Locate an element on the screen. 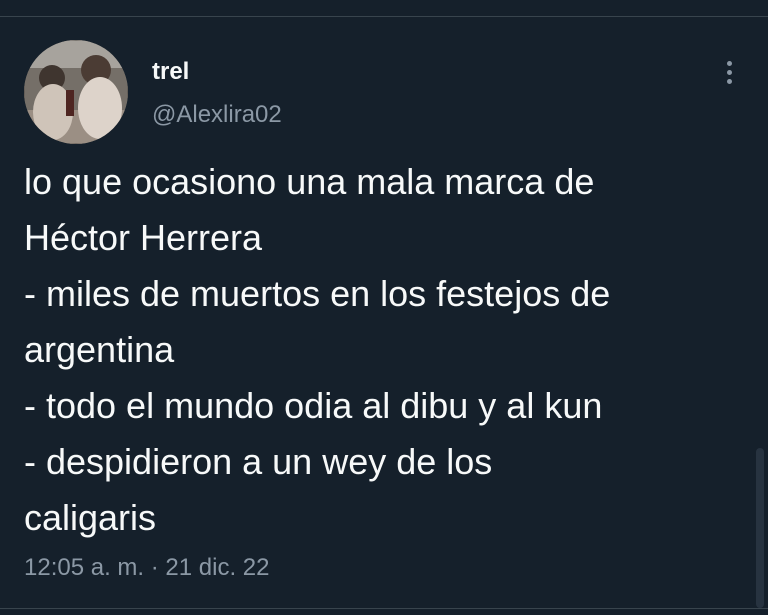 This screenshot has height=615, width=768. more-options-button is located at coordinates (729, 72).